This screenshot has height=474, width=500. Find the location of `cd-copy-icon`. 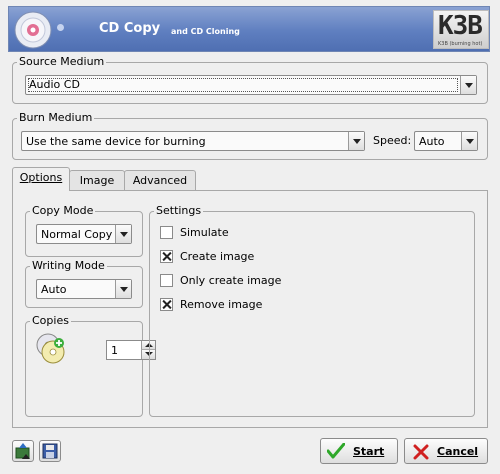

cd-copy-icon is located at coordinates (33, 30).